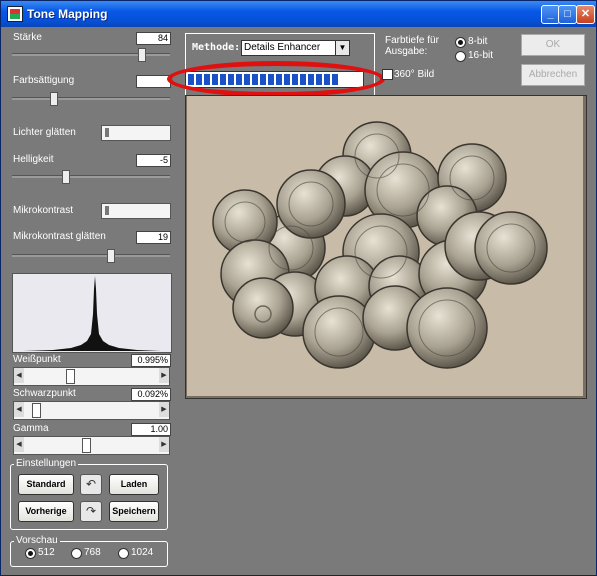  What do you see at coordinates (37, 540) in the screenshot?
I see `vorschau-title: Vorschau` at bounding box center [37, 540].